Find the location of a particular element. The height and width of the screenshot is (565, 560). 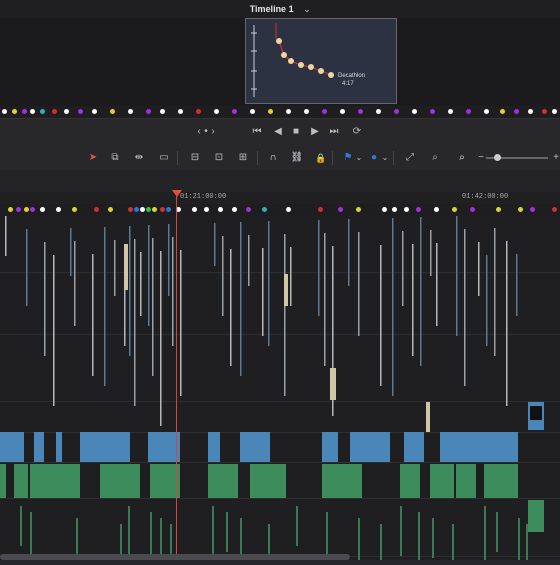

mini-timeline-markers is located at coordinates (280, 112).